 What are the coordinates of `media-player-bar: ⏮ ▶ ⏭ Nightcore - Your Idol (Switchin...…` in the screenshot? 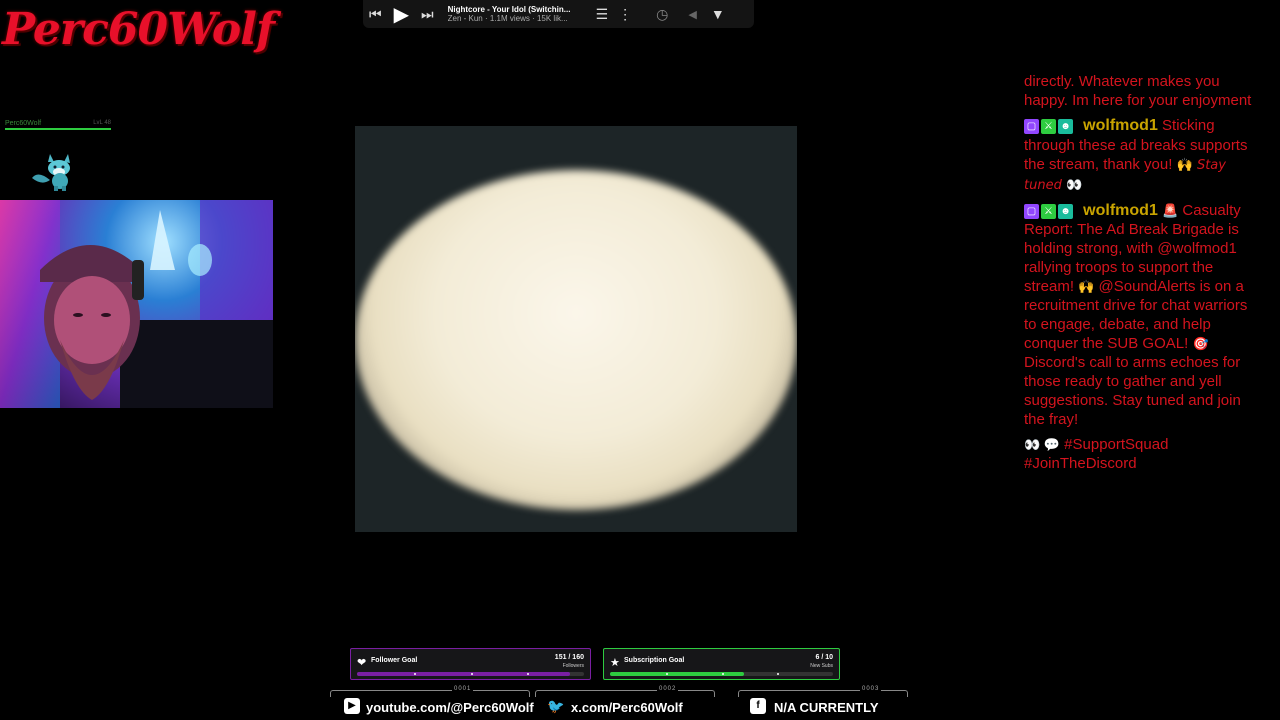 It's located at (558, 14).